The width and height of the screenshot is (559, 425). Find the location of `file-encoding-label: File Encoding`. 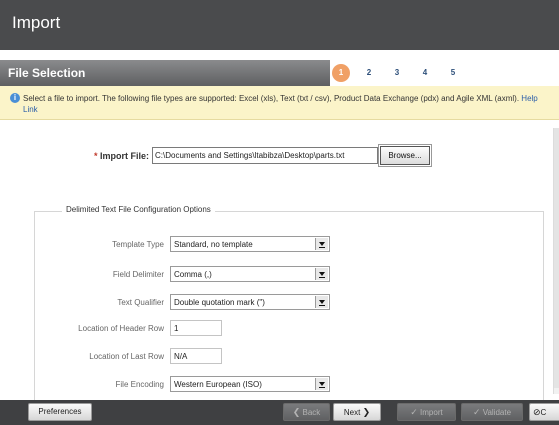

file-encoding-label: File Encoding is located at coordinates (139, 384).